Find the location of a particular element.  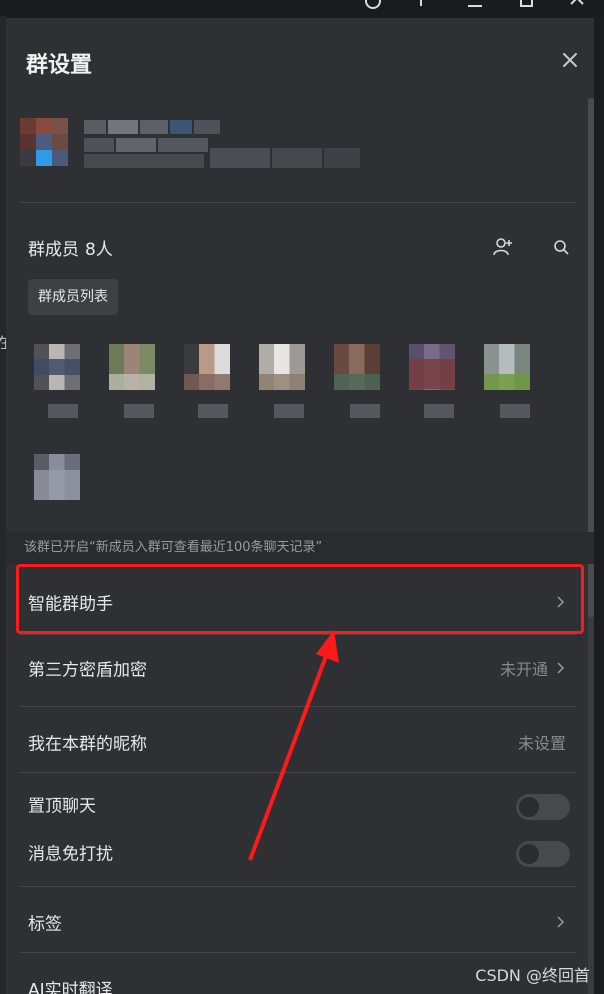

watermark: CSDN @终回首 is located at coordinates (532, 975).